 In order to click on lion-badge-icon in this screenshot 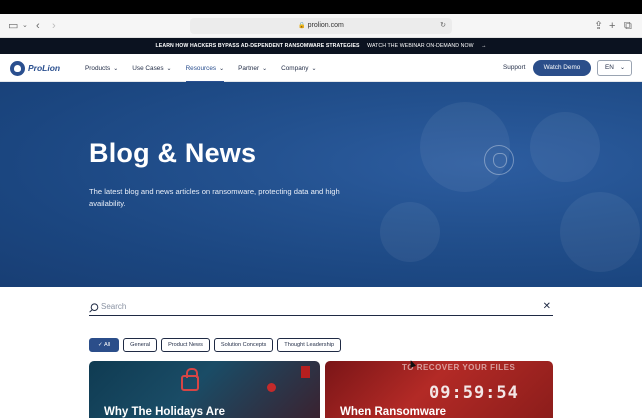, I will do `click(499, 160)`.